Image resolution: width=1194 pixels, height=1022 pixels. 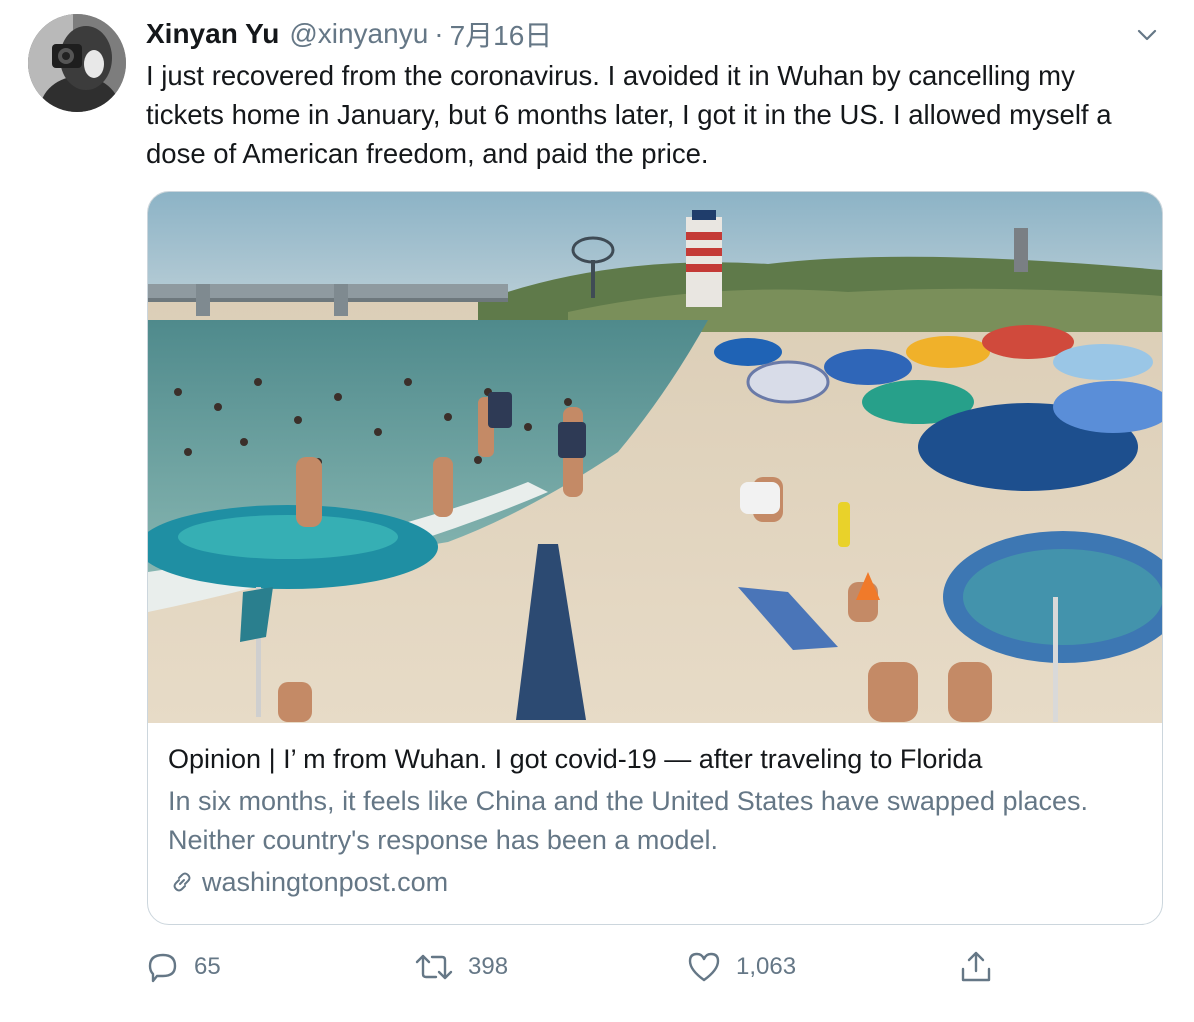 What do you see at coordinates (162, 968) in the screenshot?
I see `reply-icon` at bounding box center [162, 968].